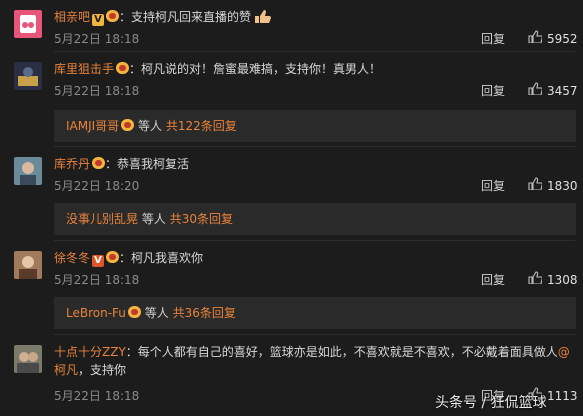  Describe the element at coordinates (201, 126) in the screenshot. I see `sub-reply-total: 共122条回复` at that location.